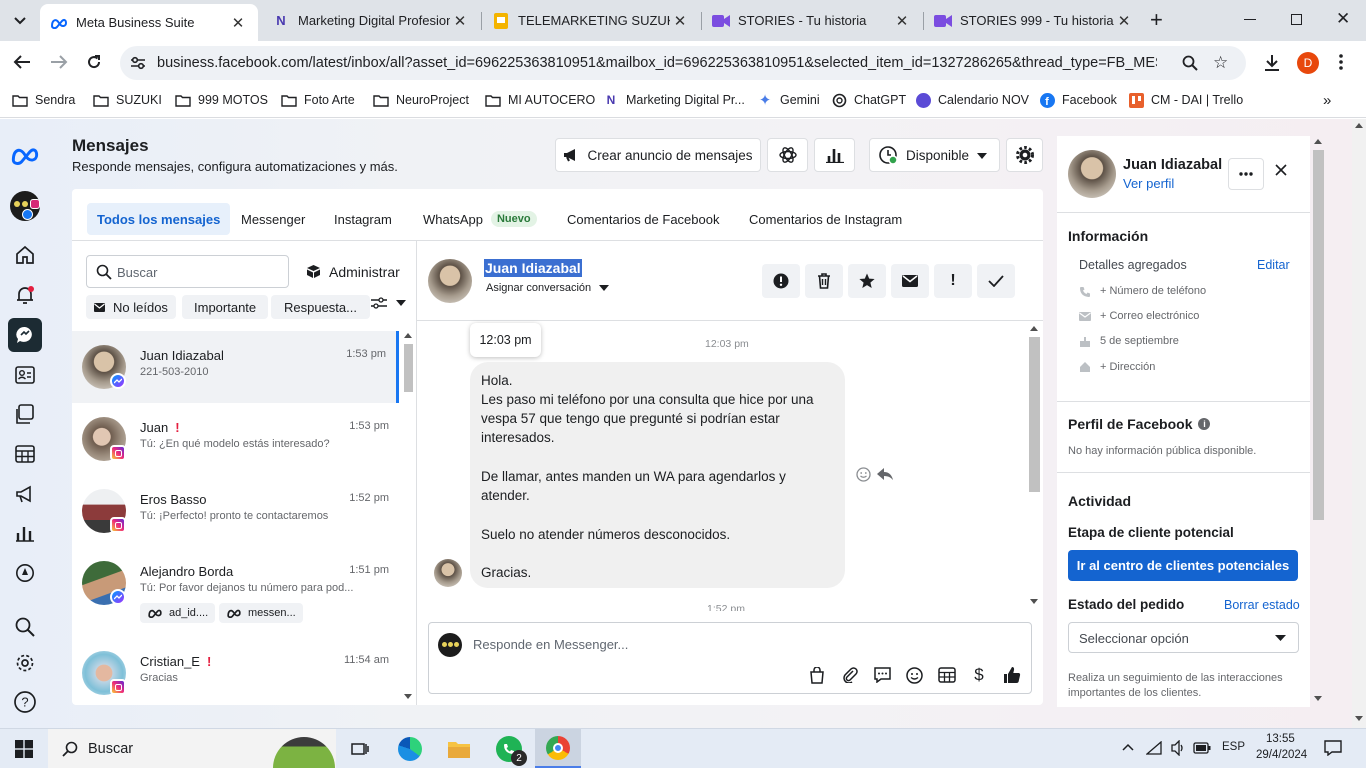 This screenshot has height=768, width=1366. What do you see at coordinates (22, 62) in the screenshot?
I see `back-icon` at bounding box center [22, 62].